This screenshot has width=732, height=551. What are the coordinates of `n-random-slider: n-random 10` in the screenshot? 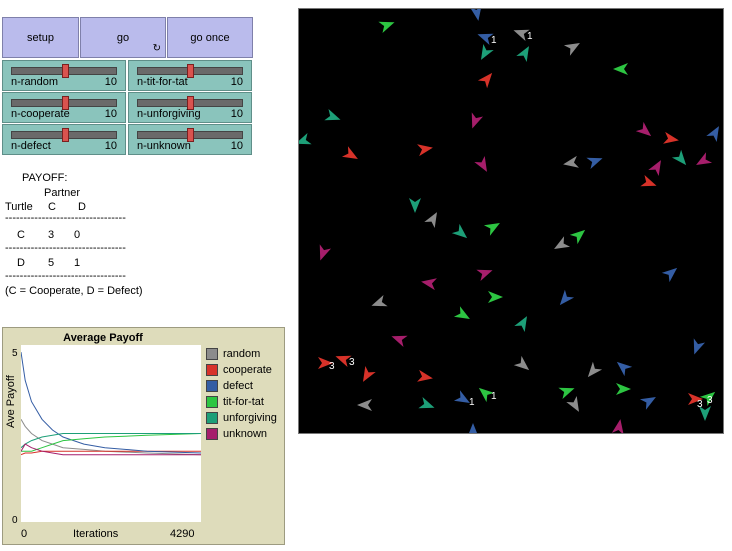 It's located at (64, 75).